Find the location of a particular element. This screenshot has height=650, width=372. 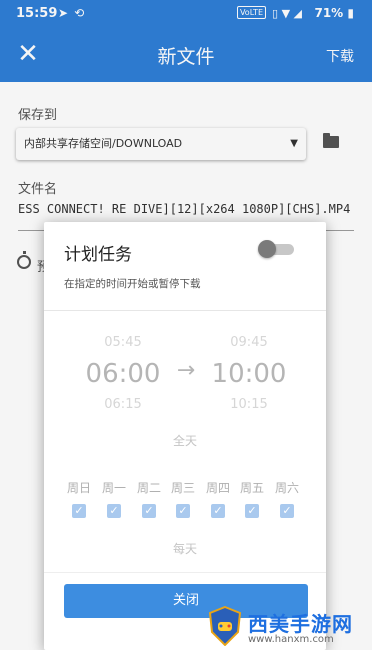

day-thursday: 周四 ✓ is located at coordinates (218, 499).